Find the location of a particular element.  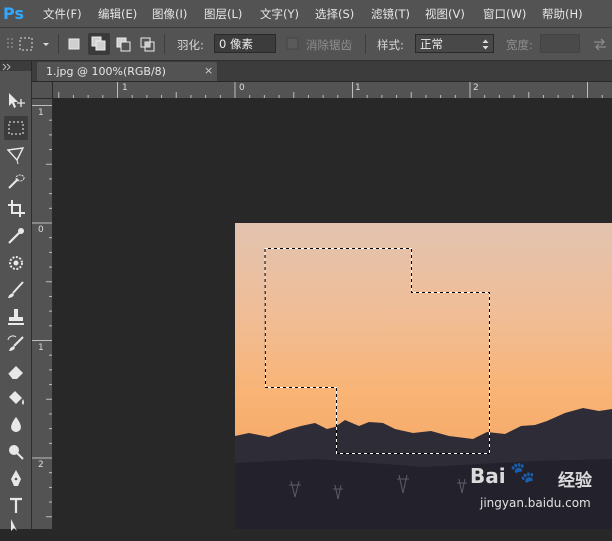

quick-select-tool-icon is located at coordinates (16, 181).